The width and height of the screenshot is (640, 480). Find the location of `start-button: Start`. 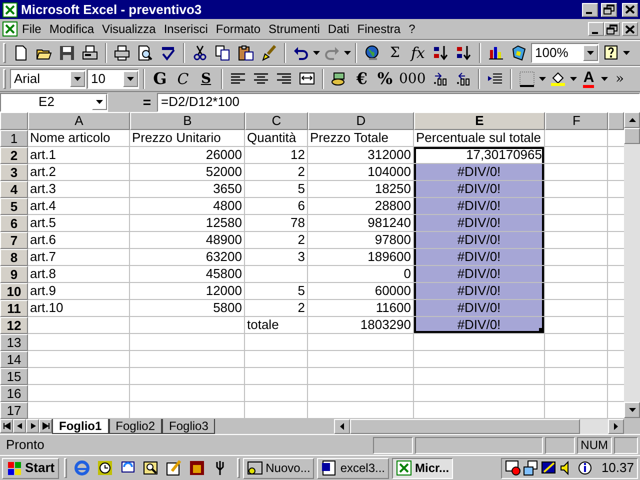

start-button: Start is located at coordinates (30, 468).